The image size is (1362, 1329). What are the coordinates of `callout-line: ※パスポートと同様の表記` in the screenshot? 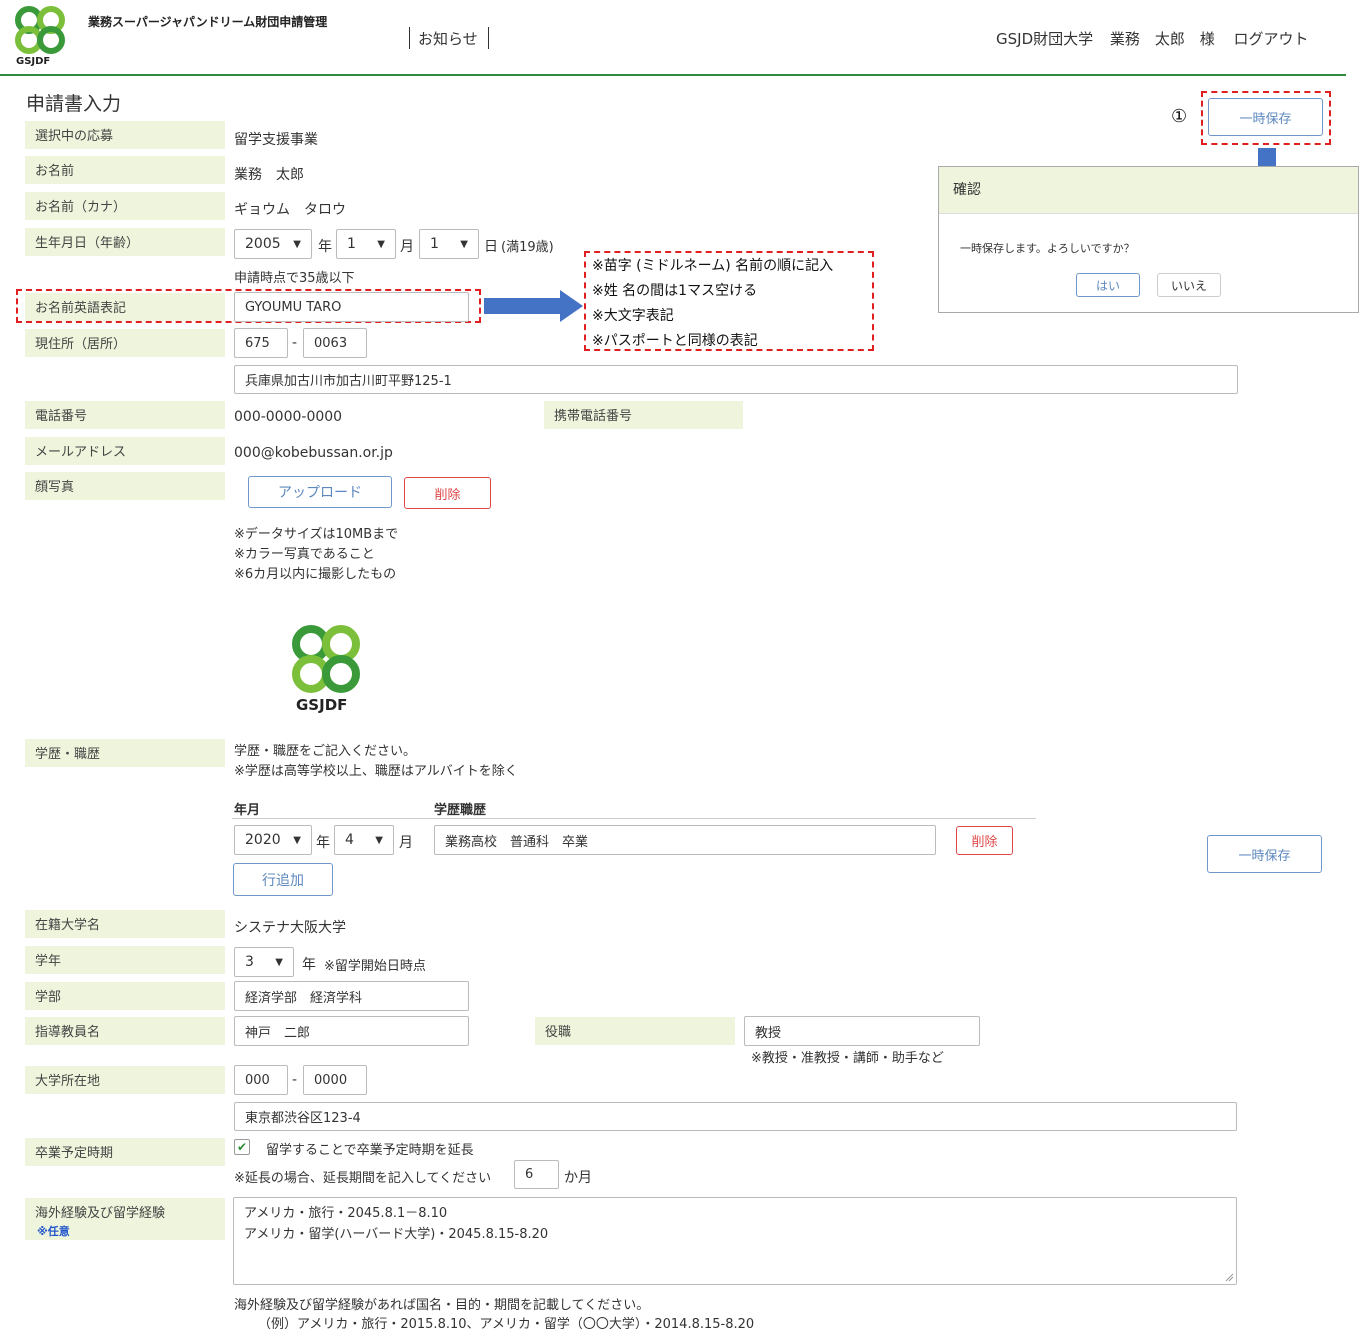 It's located at (675, 341).